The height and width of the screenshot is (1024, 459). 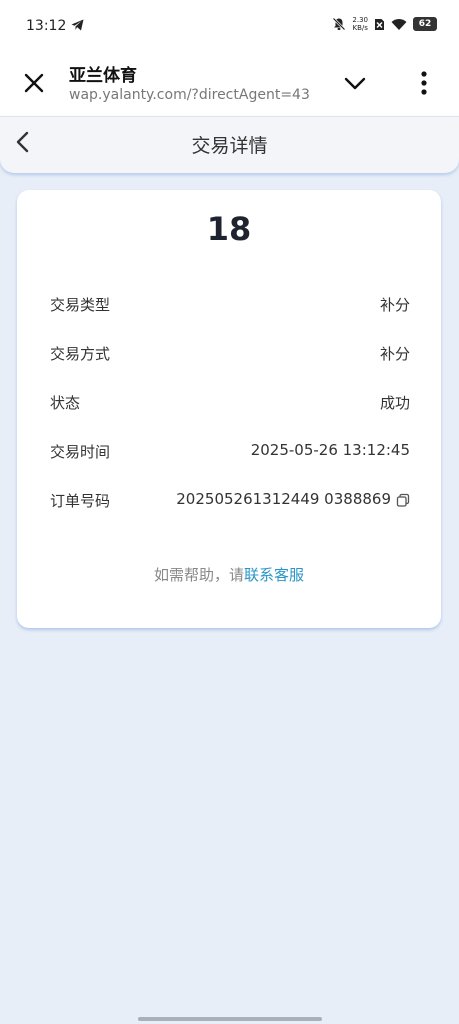 I want to click on detail-row-type: 交易类型 补分, so click(x=230, y=306).